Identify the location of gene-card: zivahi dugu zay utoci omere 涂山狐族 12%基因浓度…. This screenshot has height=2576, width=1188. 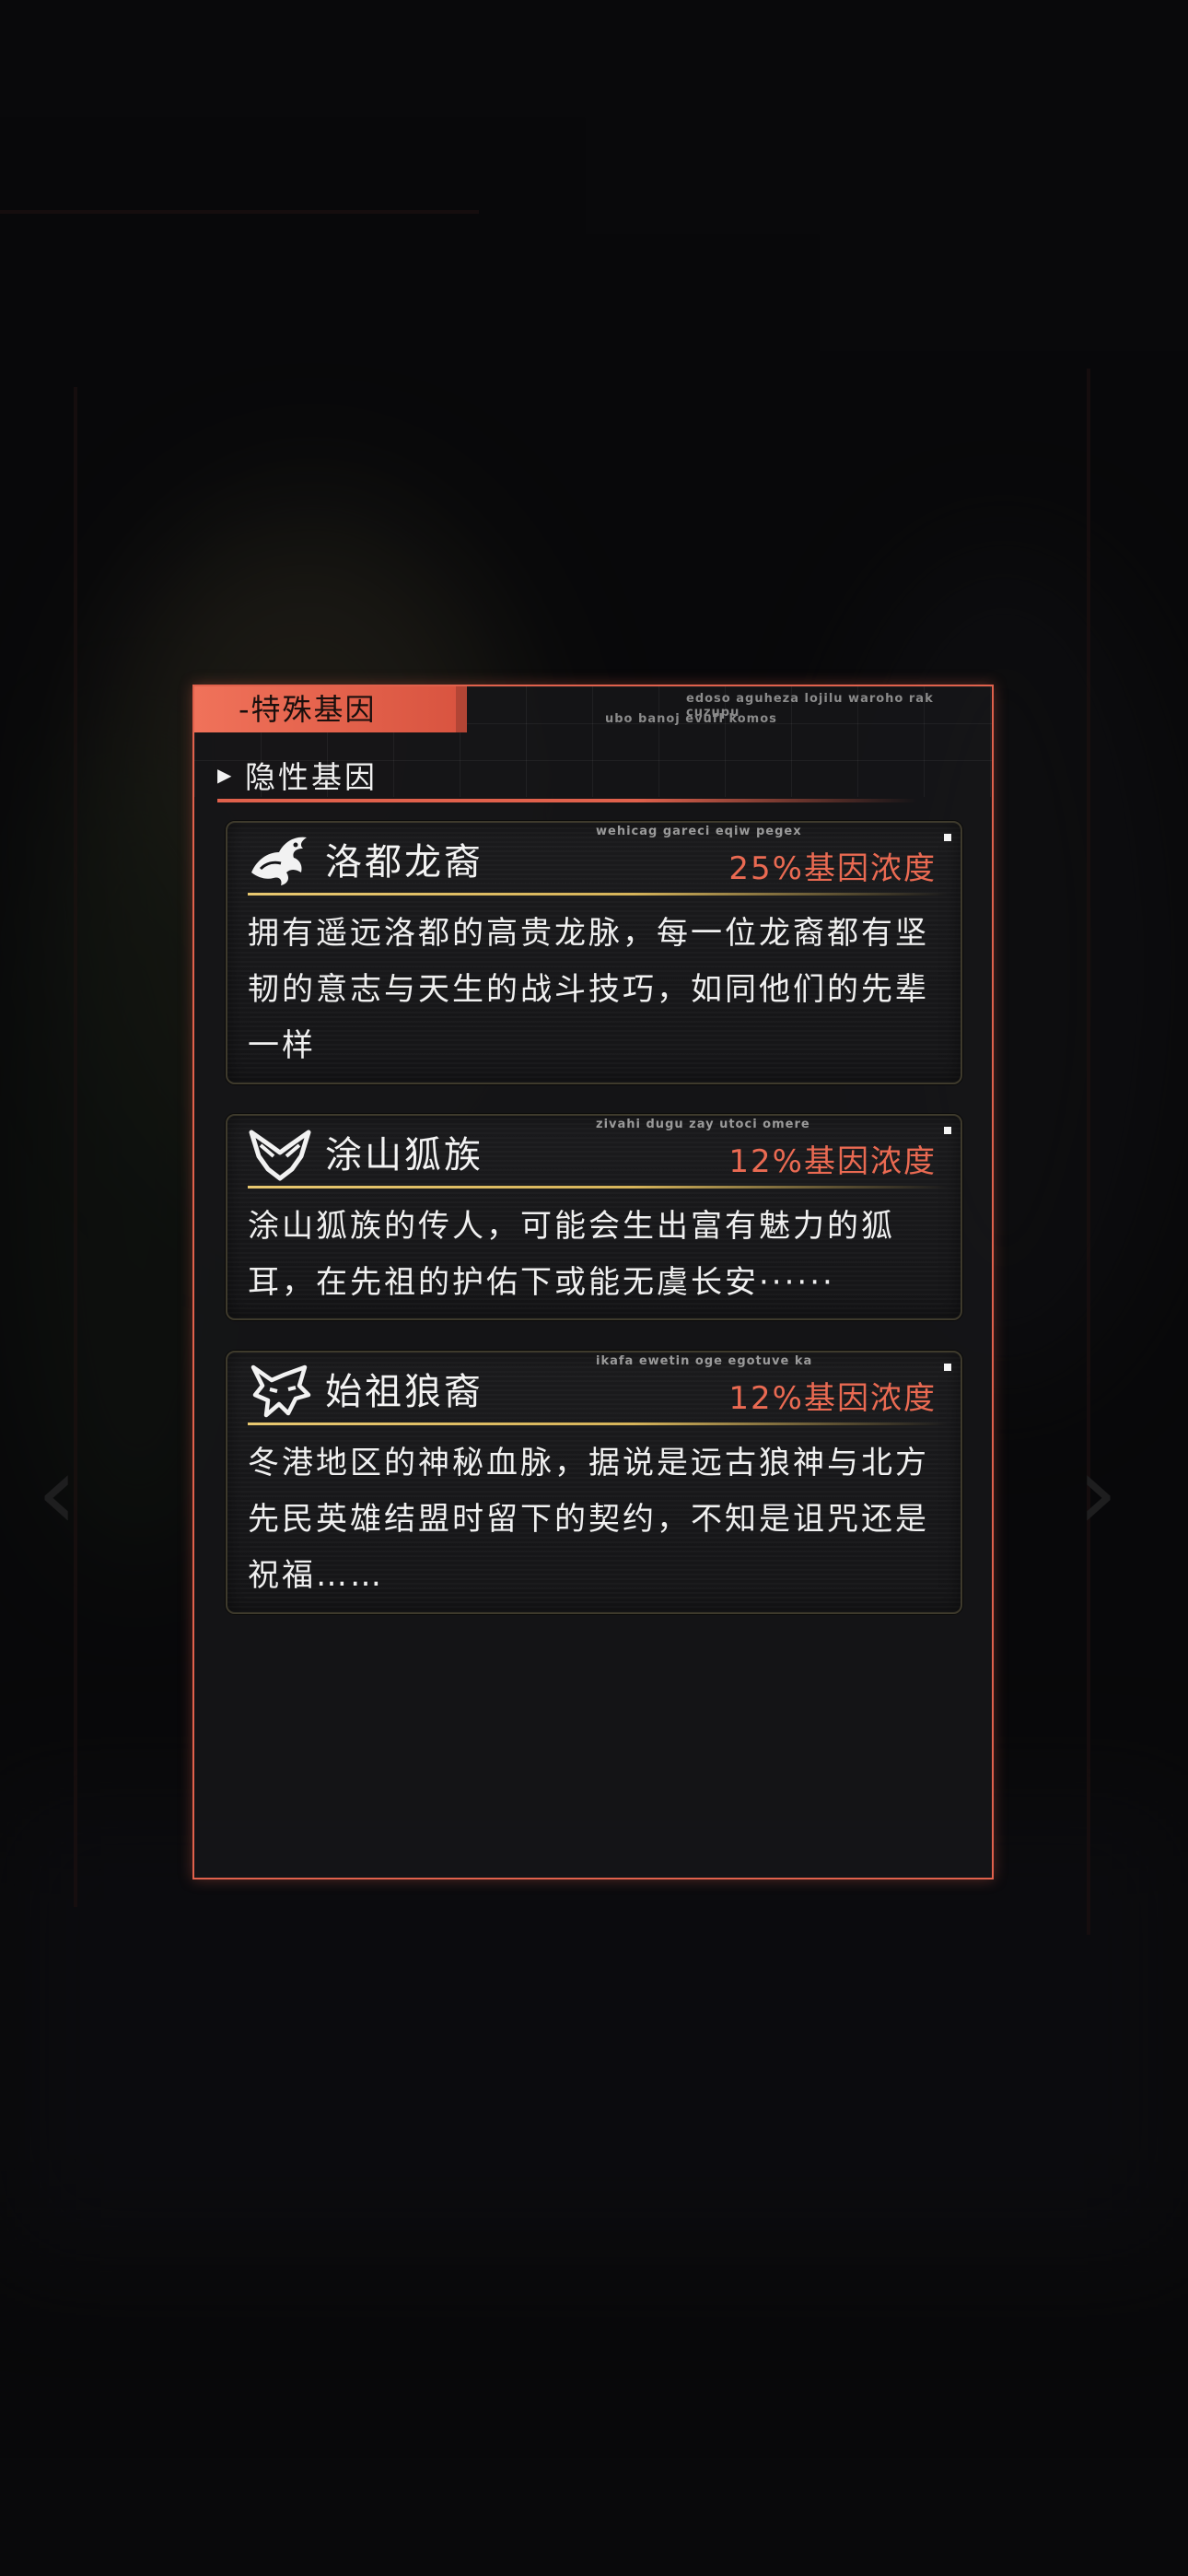
(594, 1217).